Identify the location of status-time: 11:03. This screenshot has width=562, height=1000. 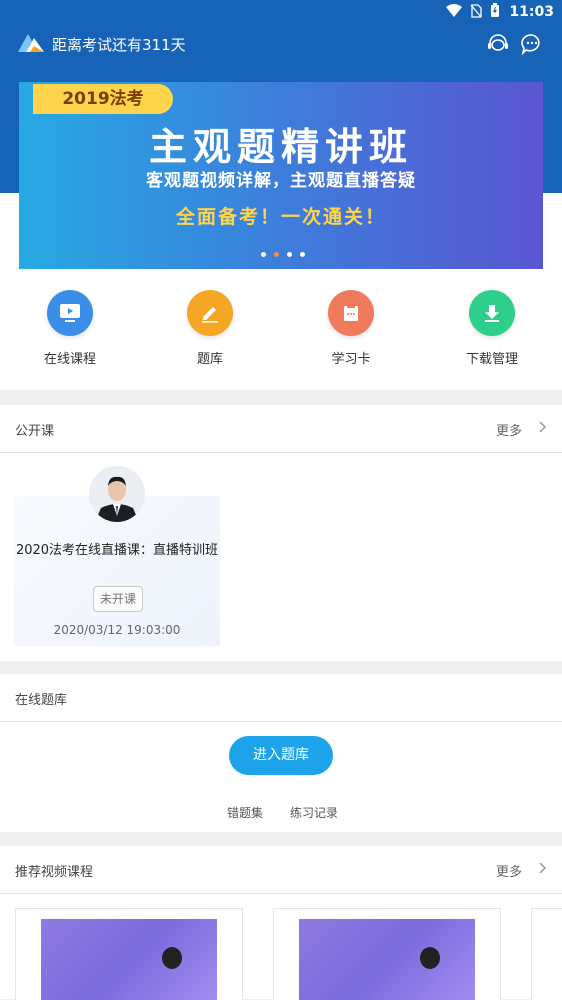
(531, 12).